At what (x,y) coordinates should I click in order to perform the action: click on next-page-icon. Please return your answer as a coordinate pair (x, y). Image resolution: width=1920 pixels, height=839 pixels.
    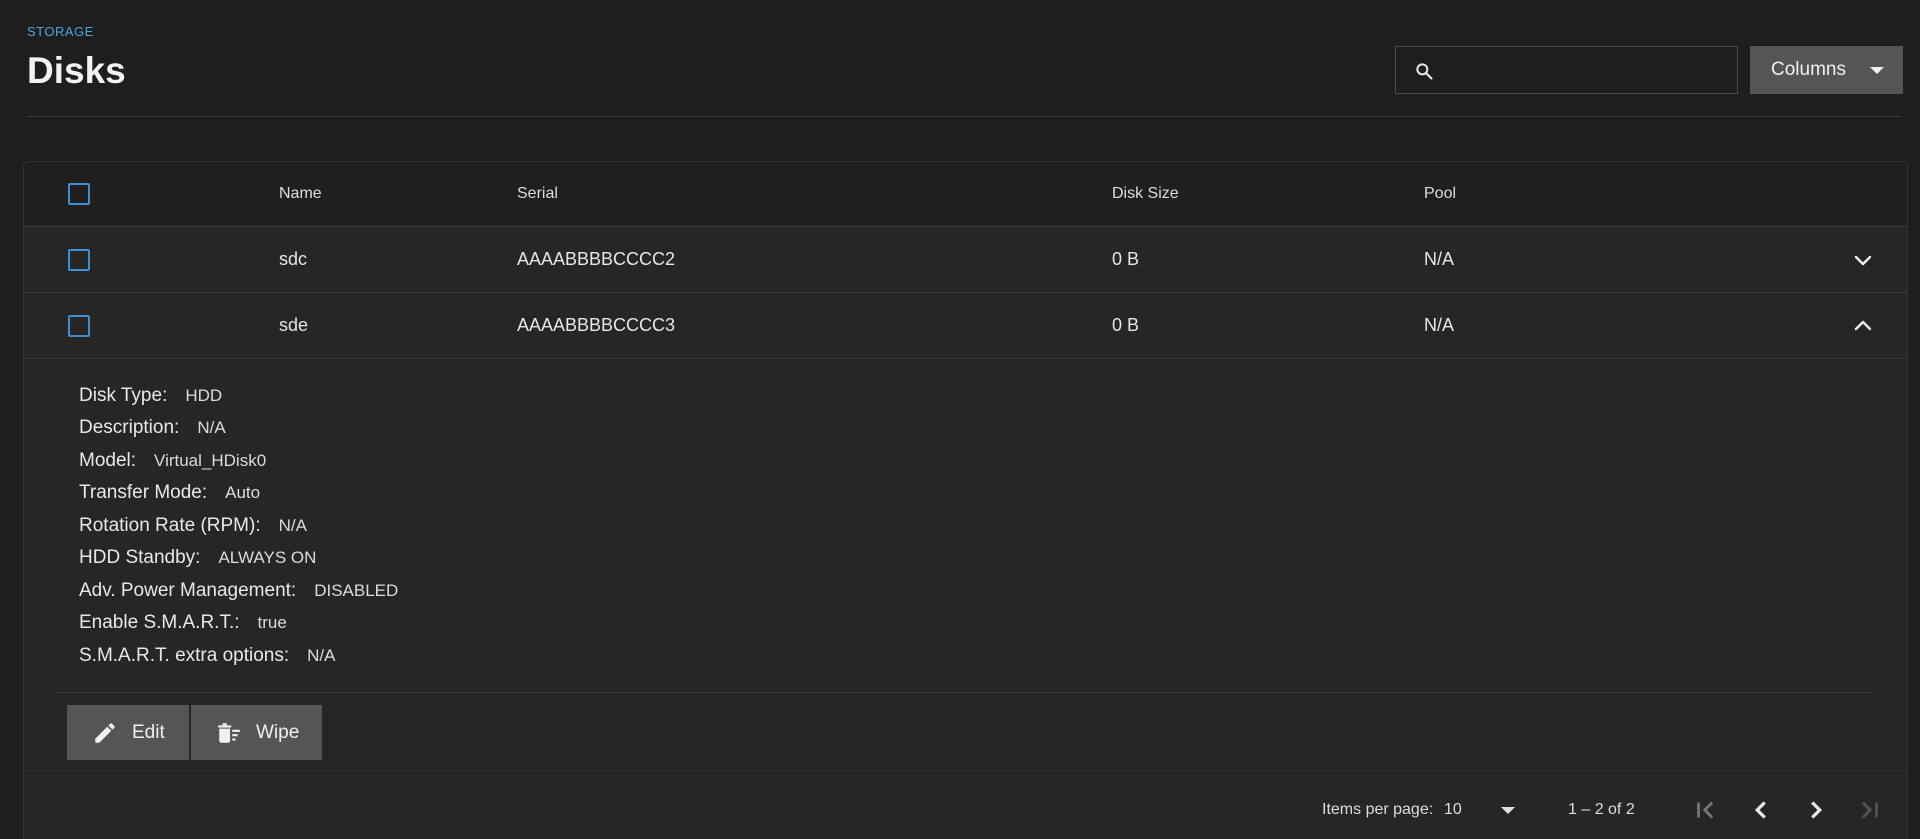
    Looking at the image, I should click on (1816, 810).